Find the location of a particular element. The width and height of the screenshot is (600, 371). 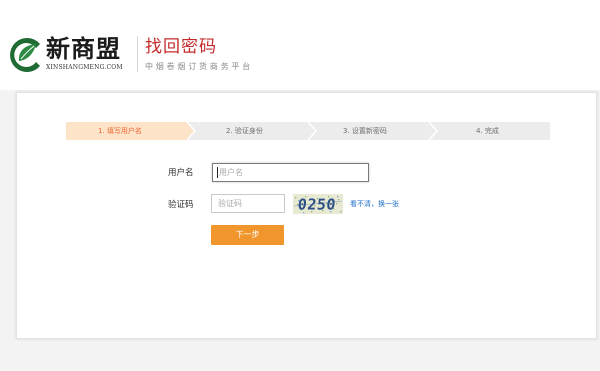

page-title: 找回密码 is located at coordinates (181, 47).